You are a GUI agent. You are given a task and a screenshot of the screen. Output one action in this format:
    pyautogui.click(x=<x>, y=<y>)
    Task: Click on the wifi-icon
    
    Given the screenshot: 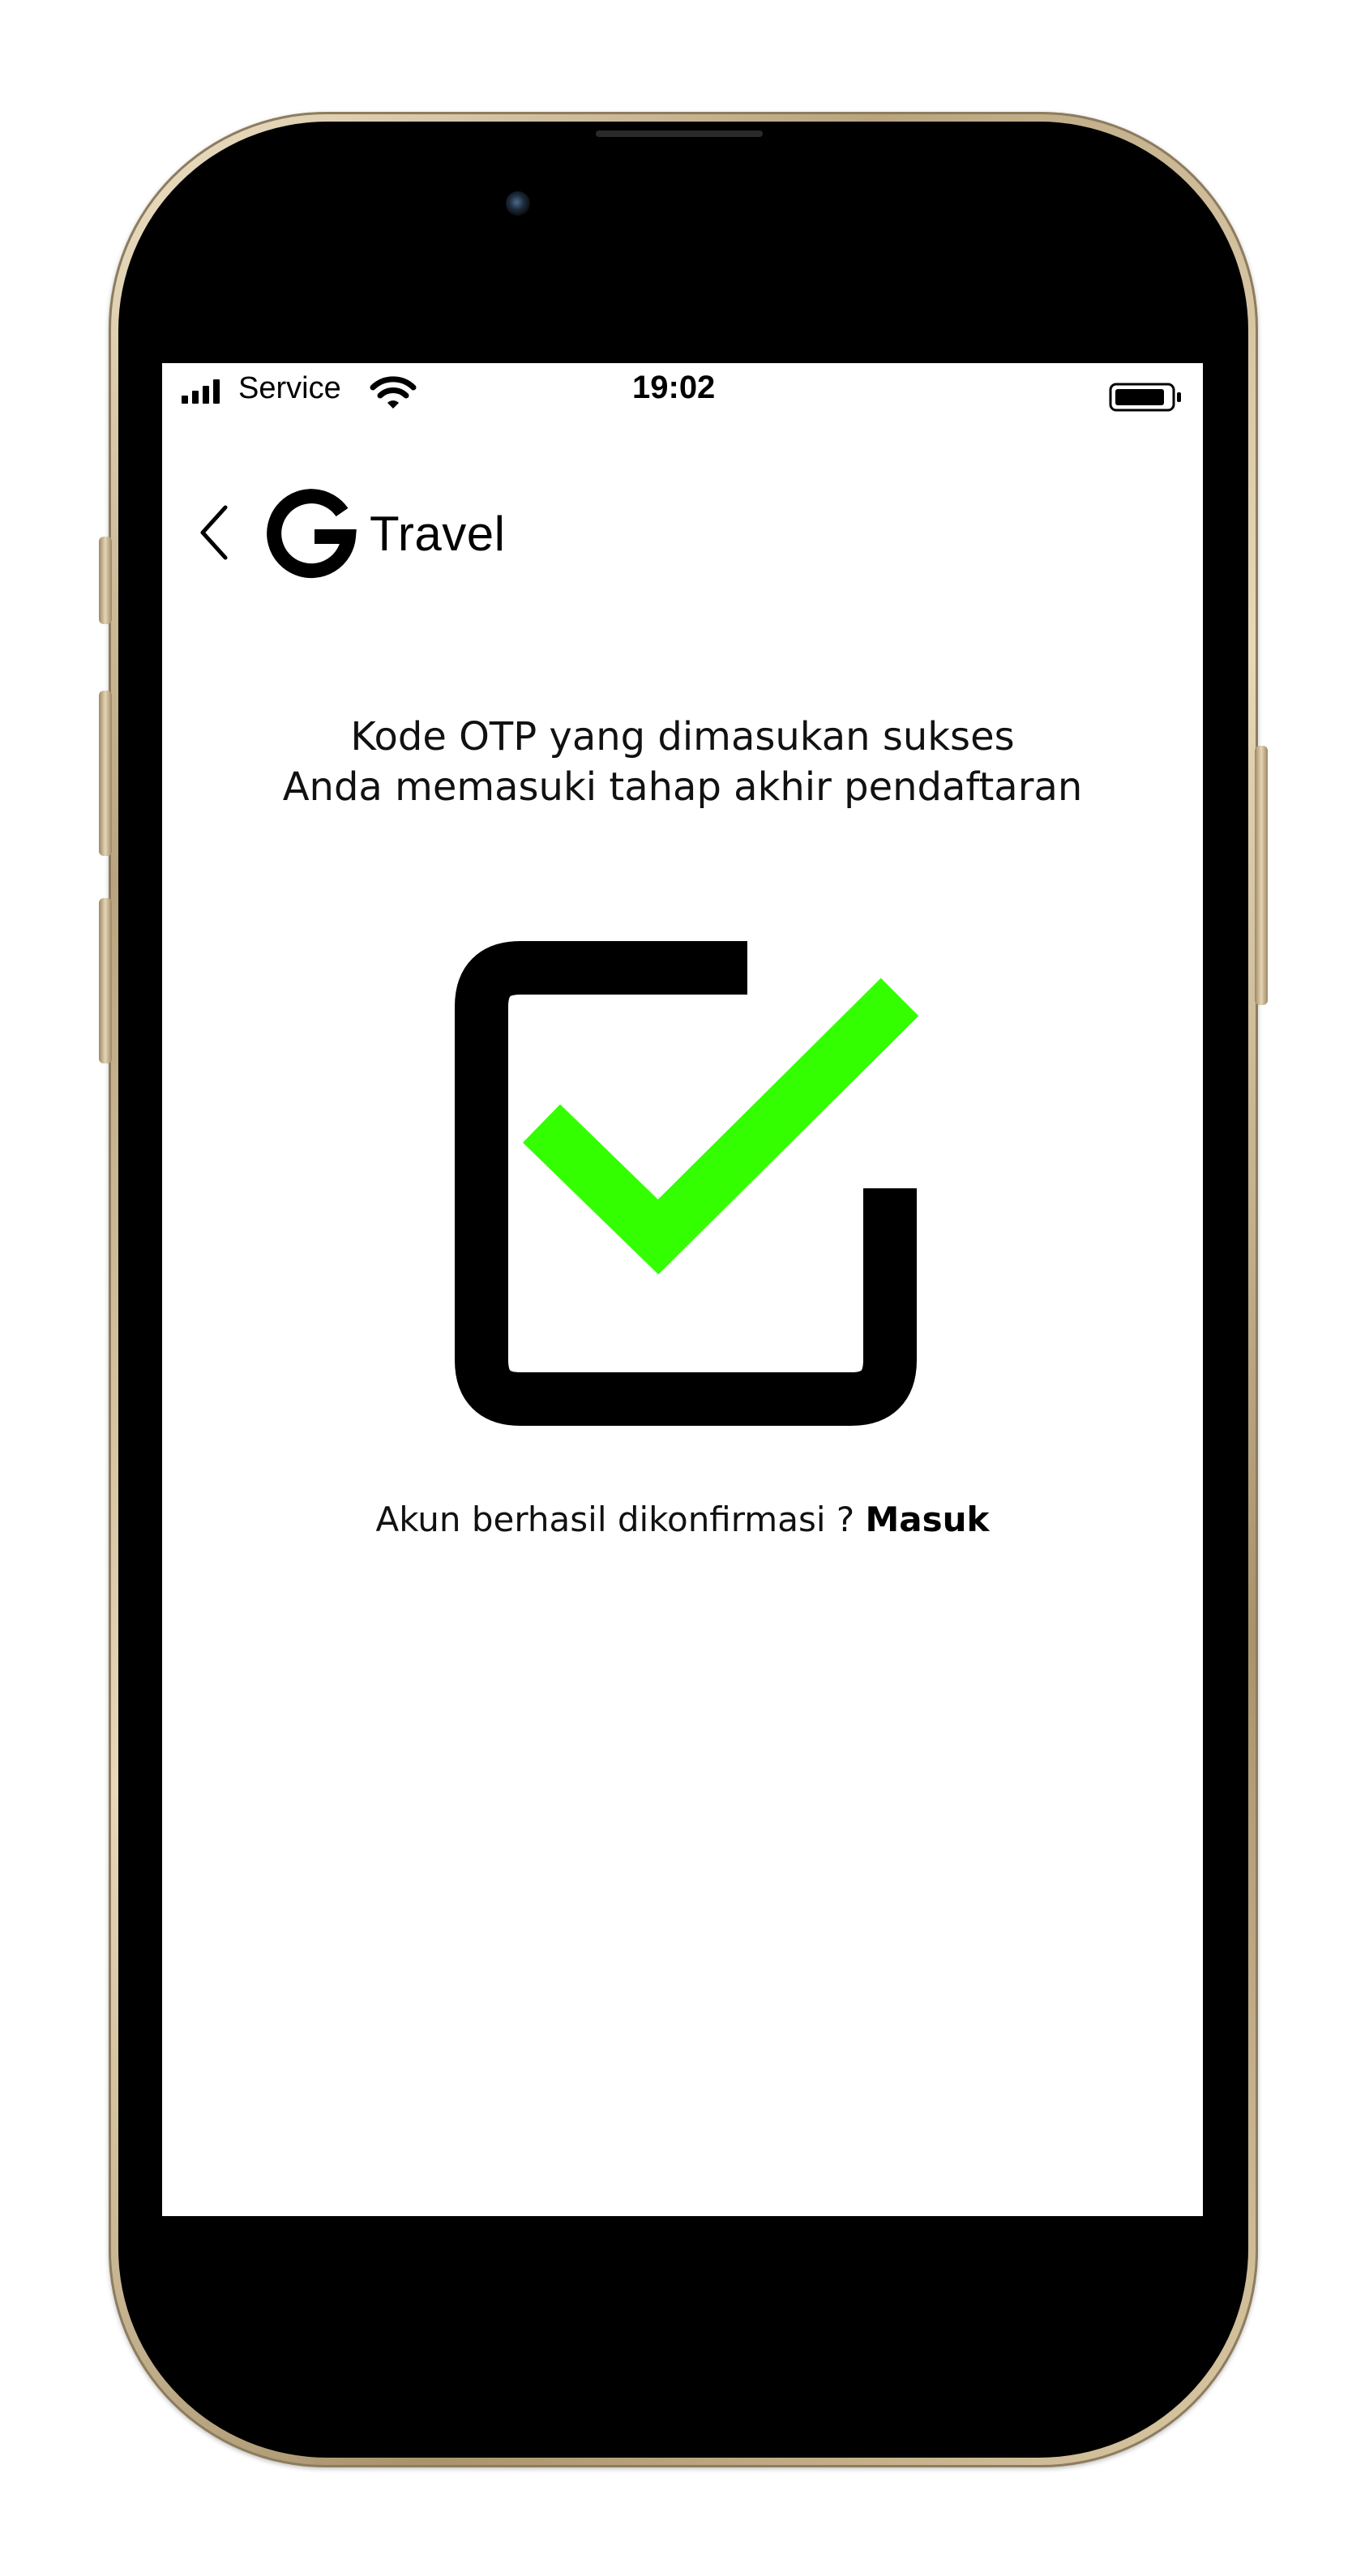 What is the action you would take?
    pyautogui.click(x=393, y=392)
    